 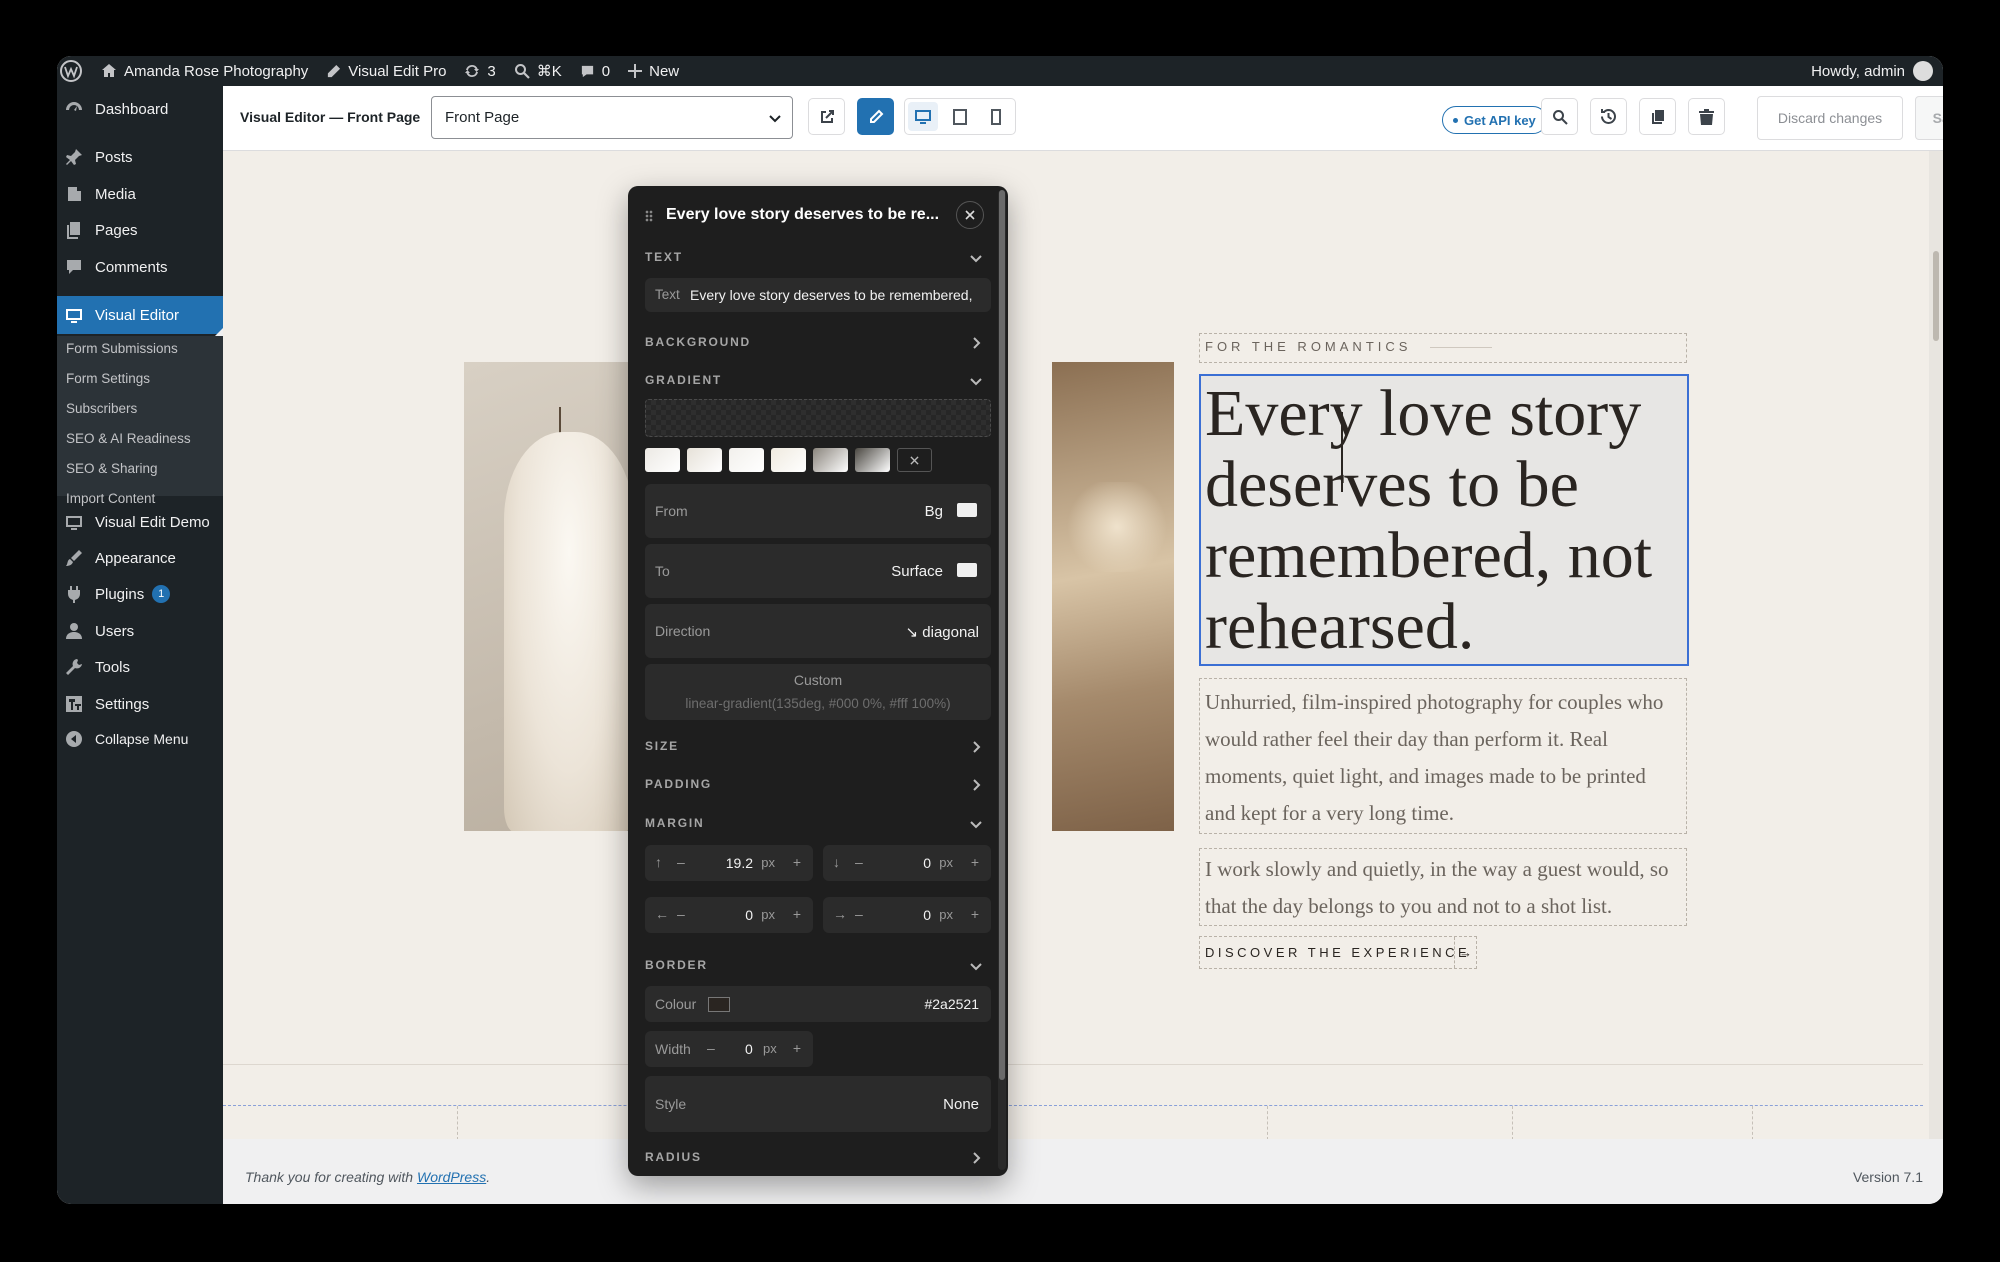 What do you see at coordinates (1608, 116) in the screenshot?
I see `history-button` at bounding box center [1608, 116].